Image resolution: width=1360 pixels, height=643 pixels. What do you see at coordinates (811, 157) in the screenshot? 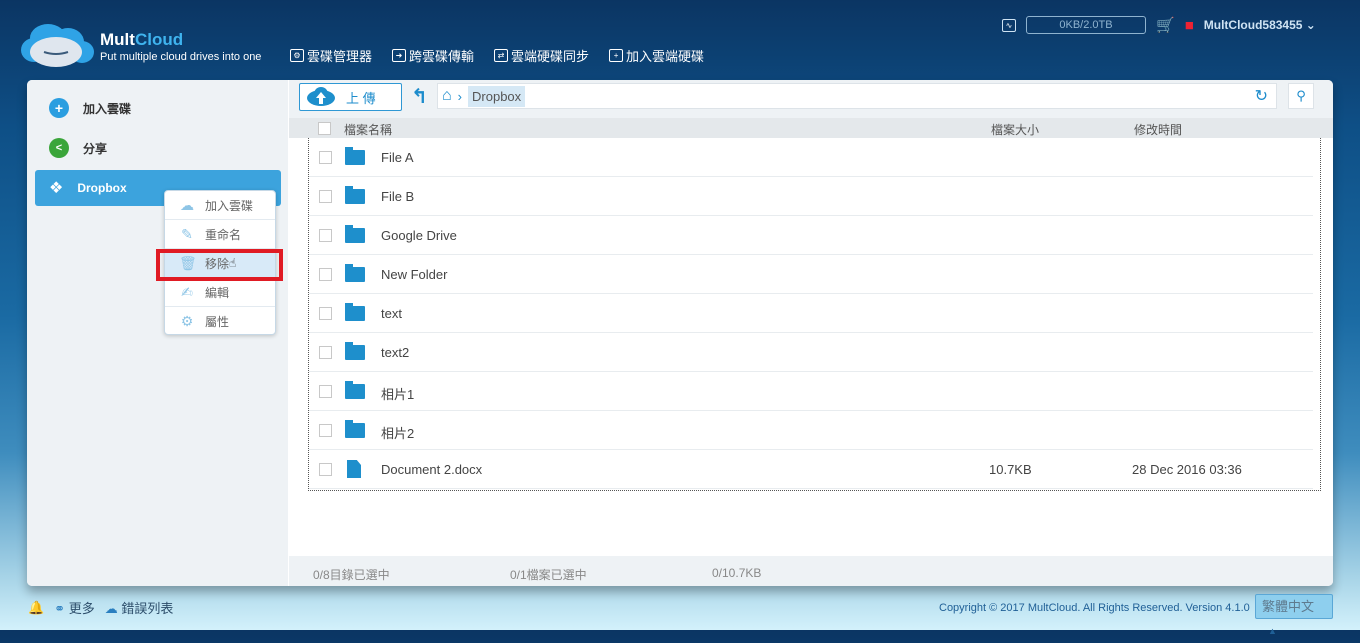
I see `table-row: File A` at bounding box center [811, 157].